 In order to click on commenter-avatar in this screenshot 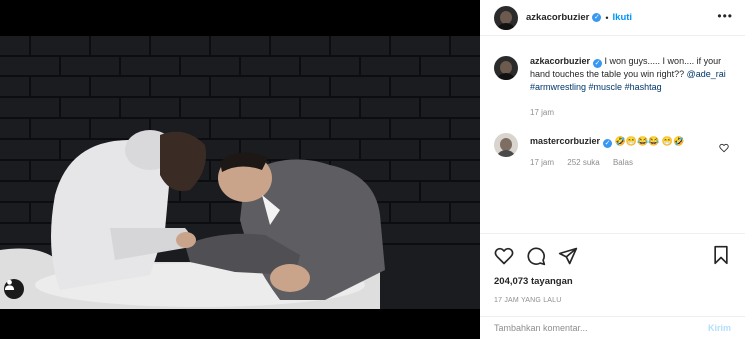, I will do `click(506, 145)`.